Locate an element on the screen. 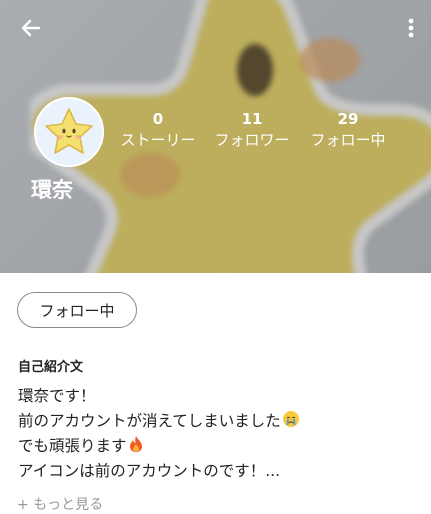 Image resolution: width=431 pixels, height=514 pixels. back-arrow-icon is located at coordinates (31, 28).